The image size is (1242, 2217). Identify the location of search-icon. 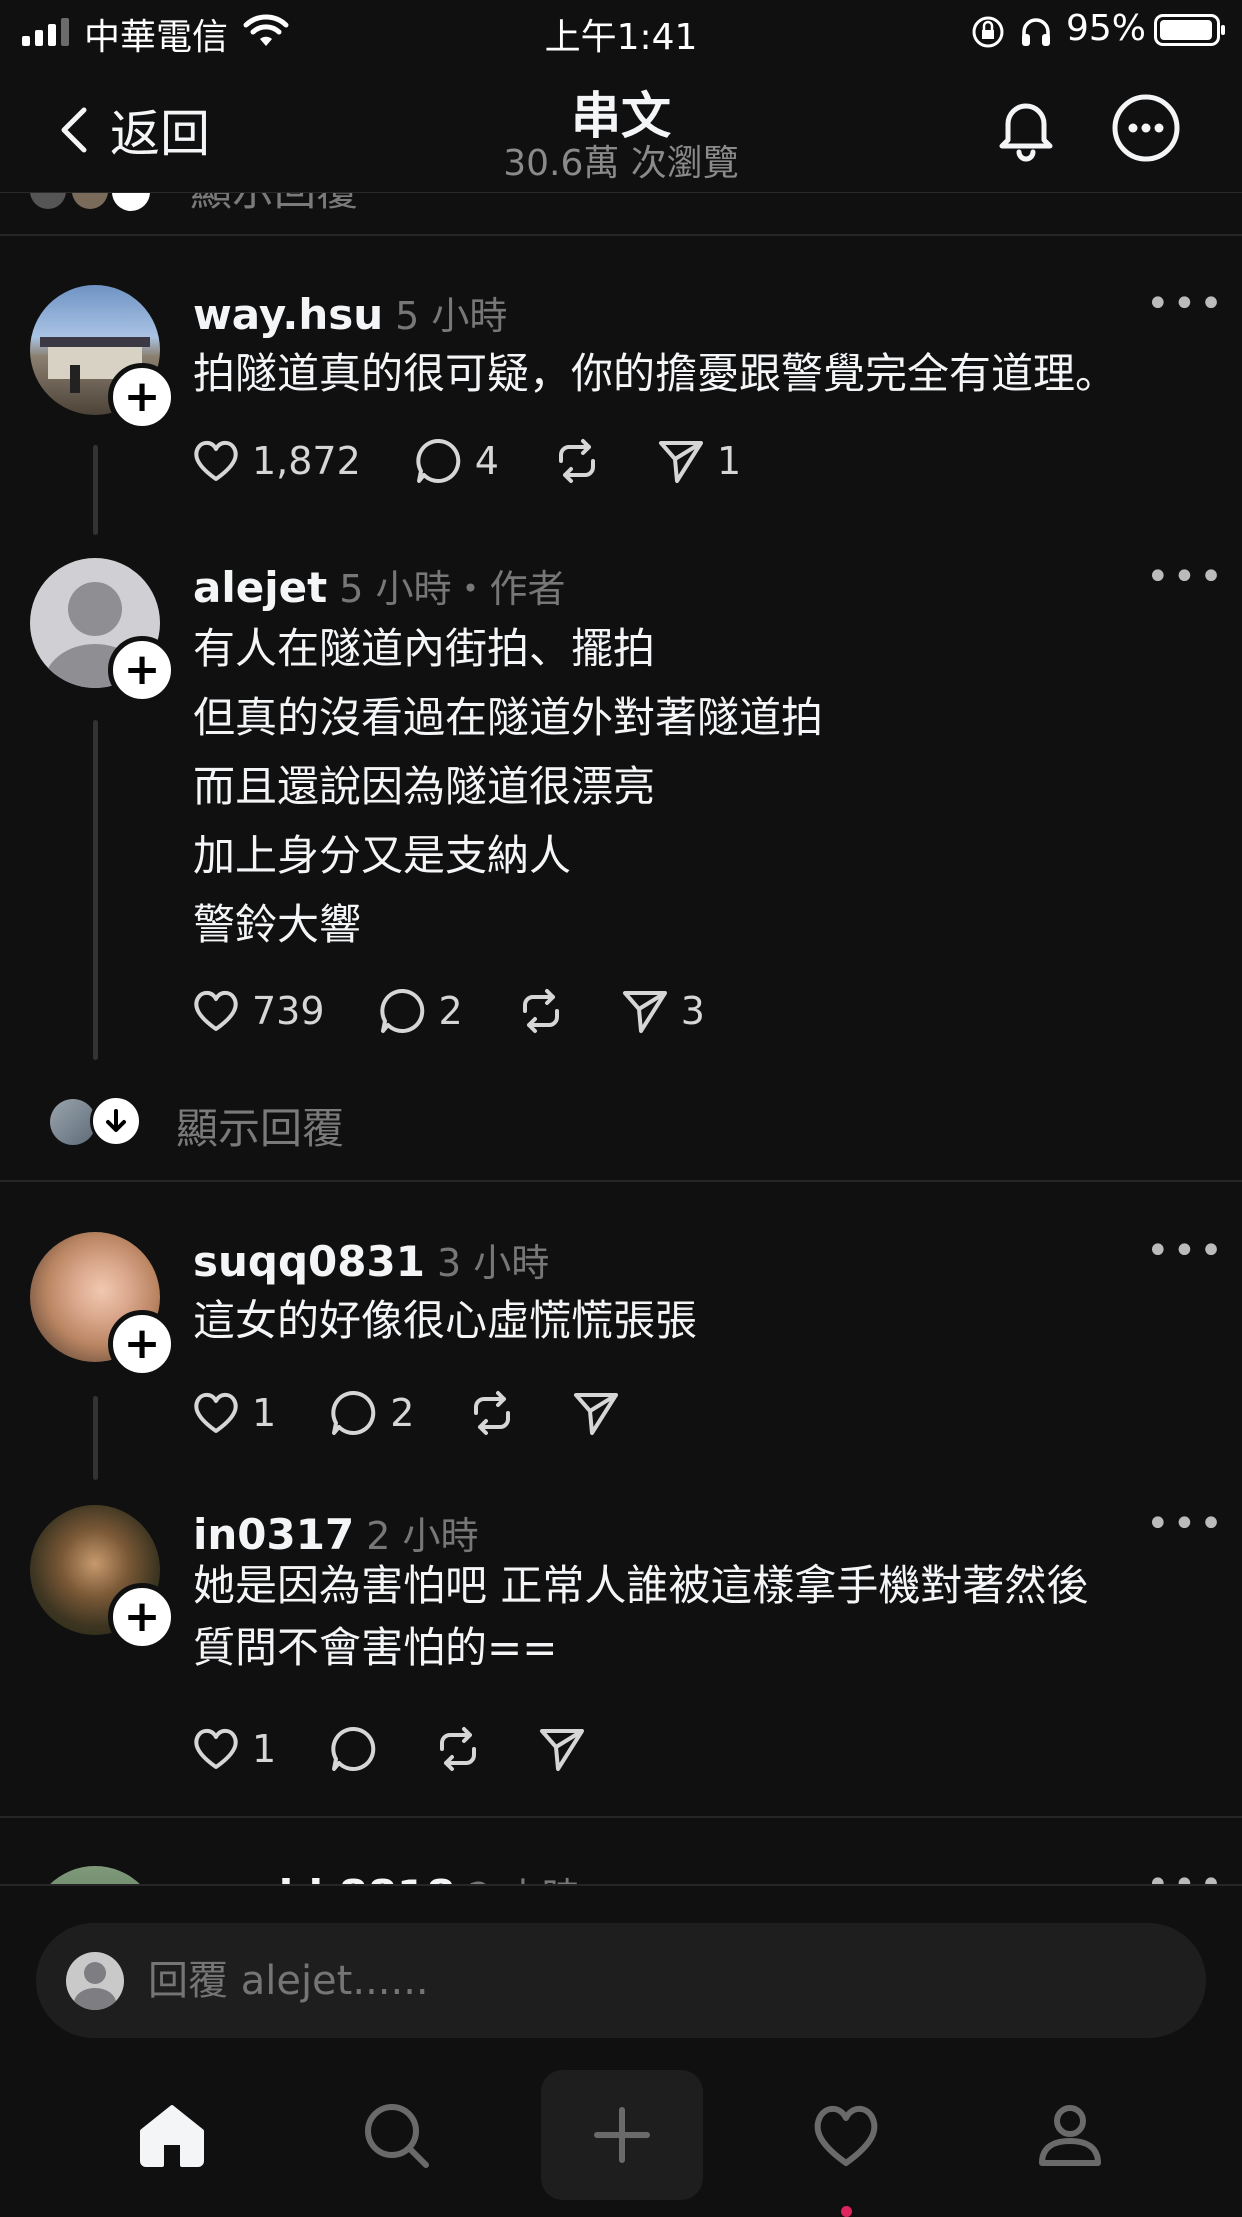
(397, 2136).